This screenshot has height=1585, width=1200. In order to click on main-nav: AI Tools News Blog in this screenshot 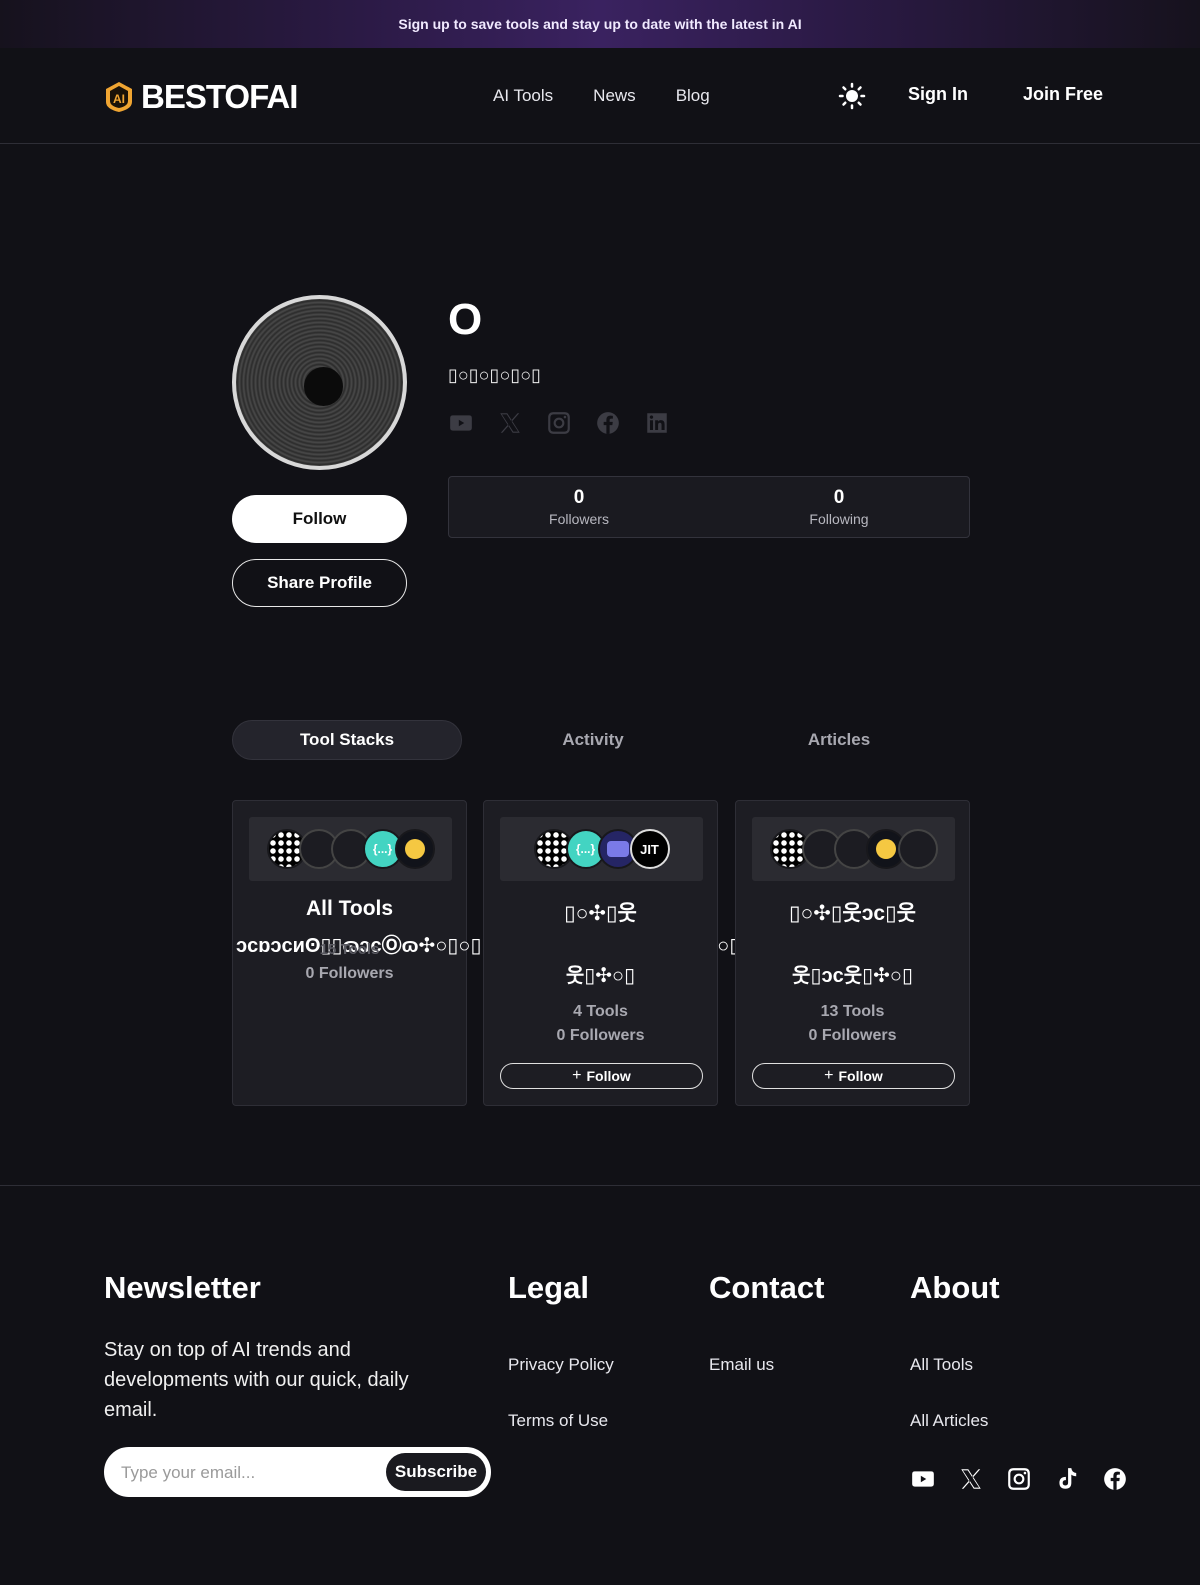, I will do `click(601, 96)`.